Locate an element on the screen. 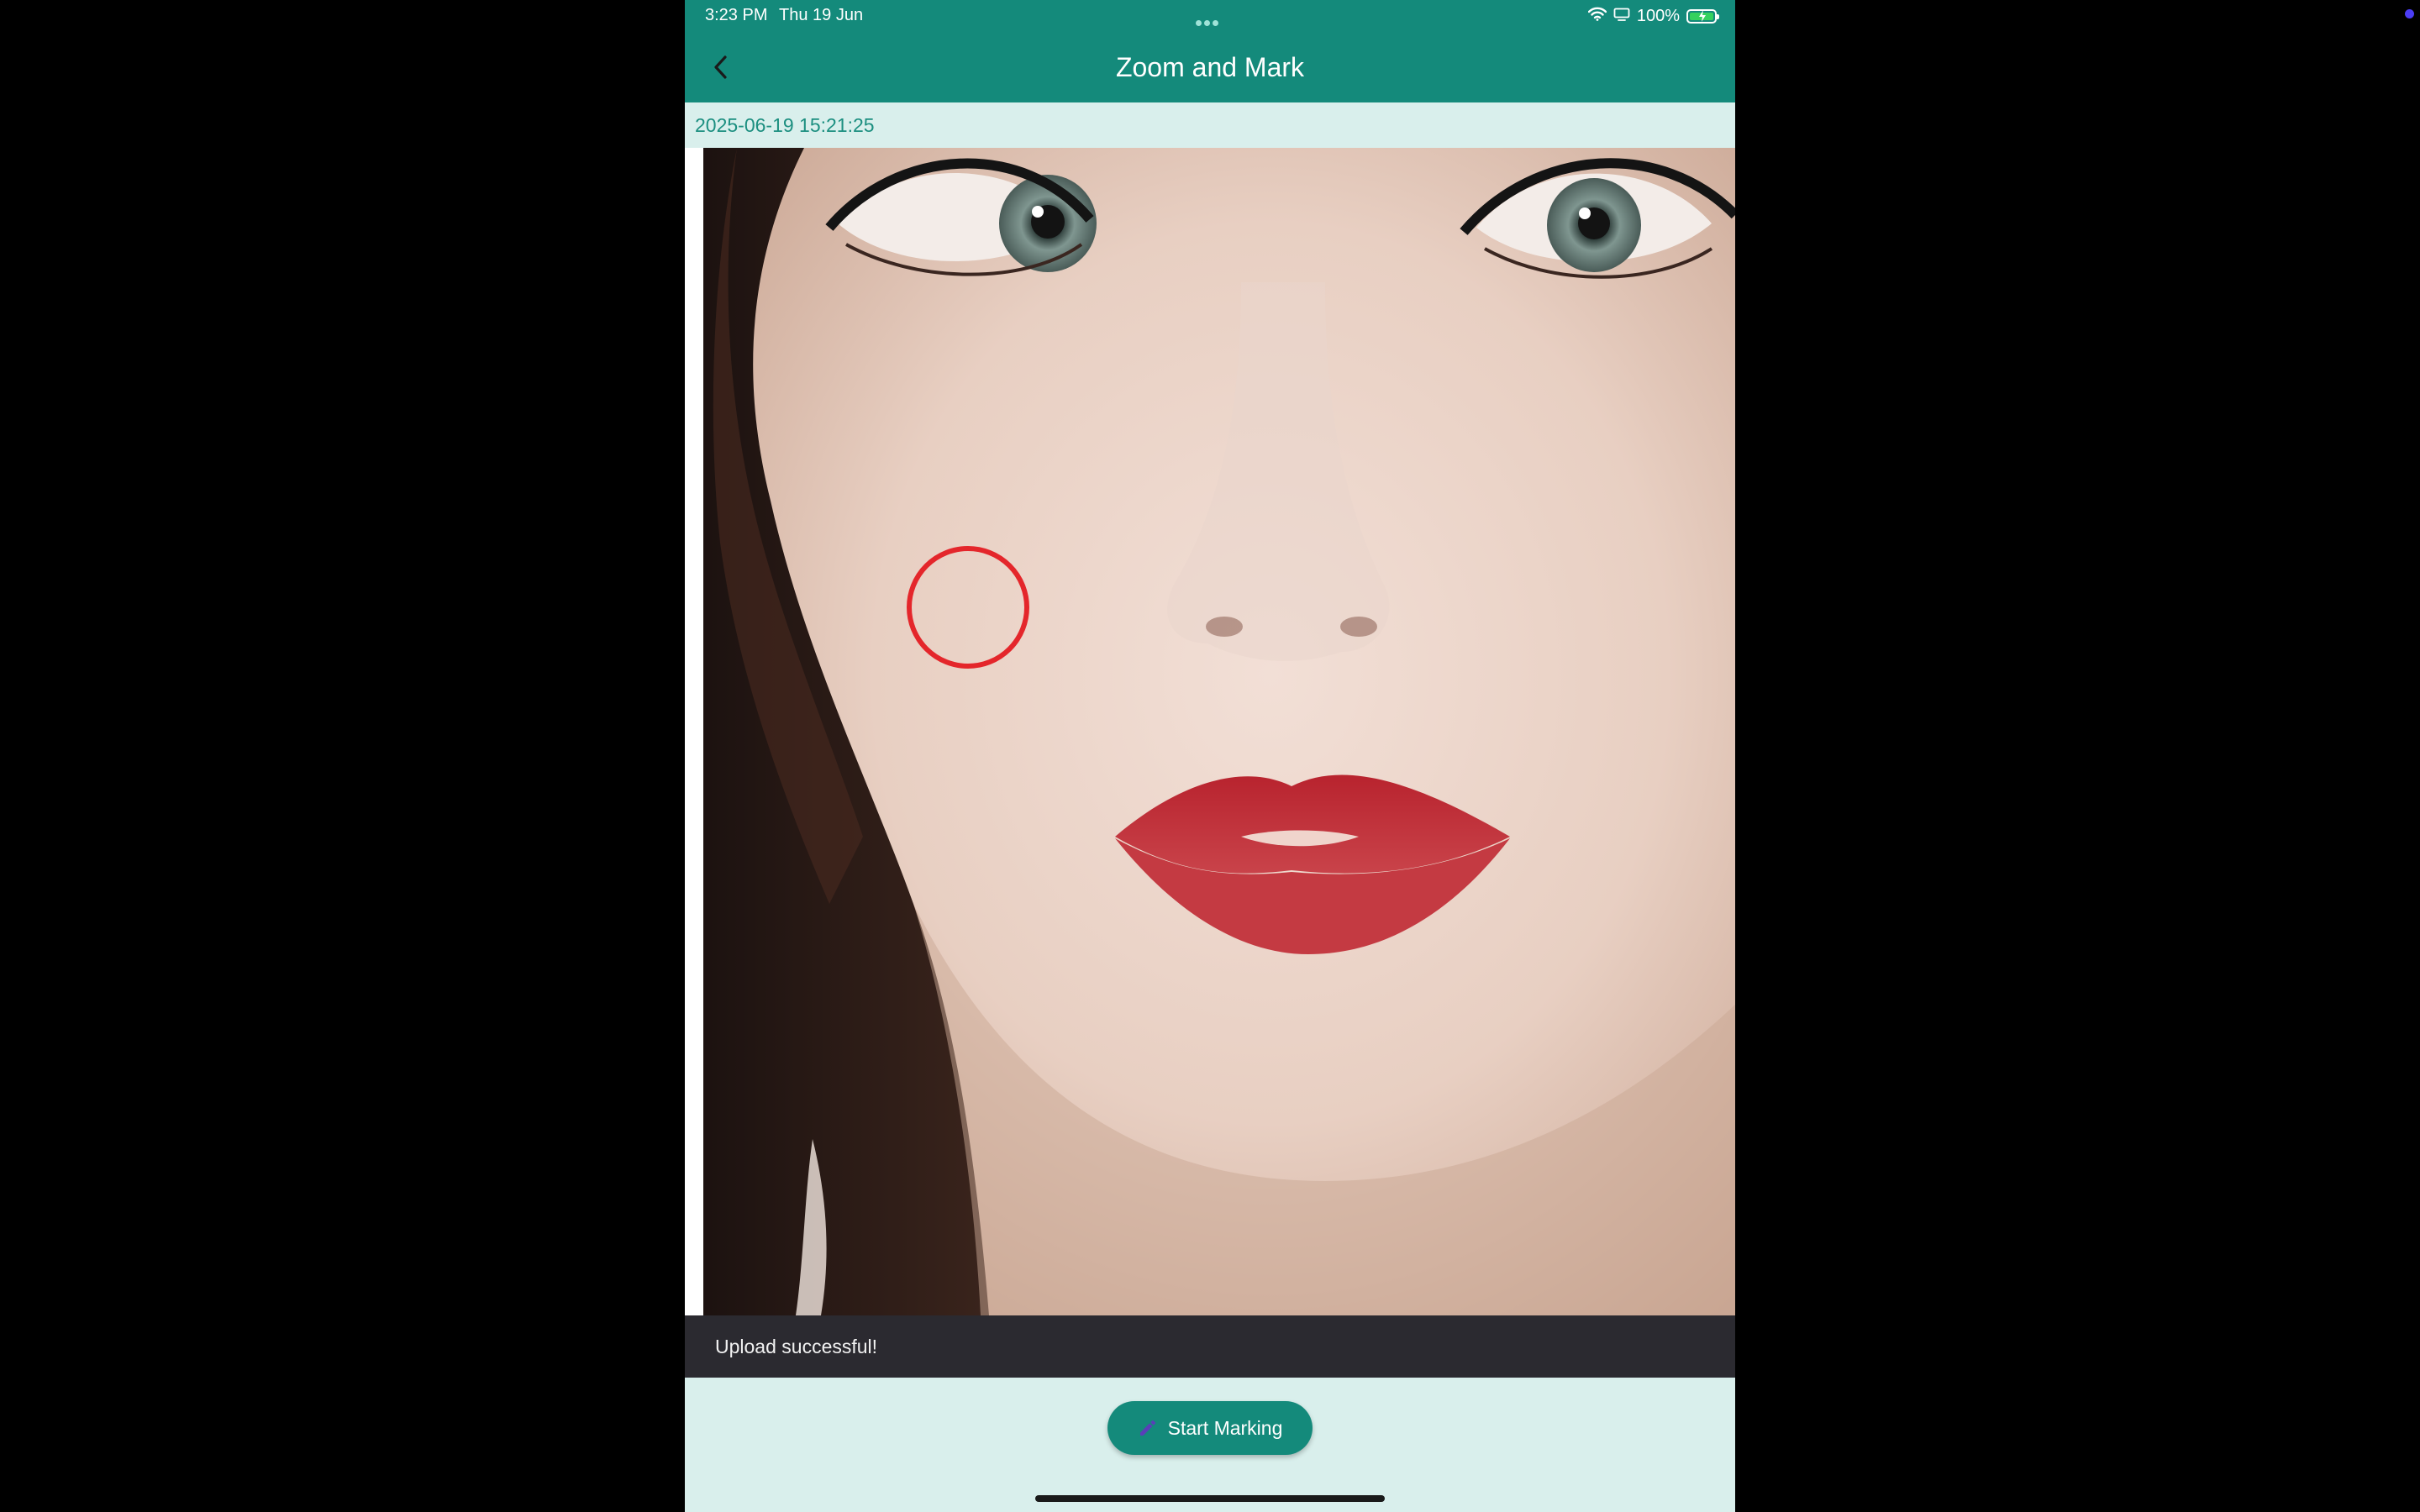 This screenshot has width=2420, height=1512. status-time: 3:23 PM is located at coordinates (736, 15).